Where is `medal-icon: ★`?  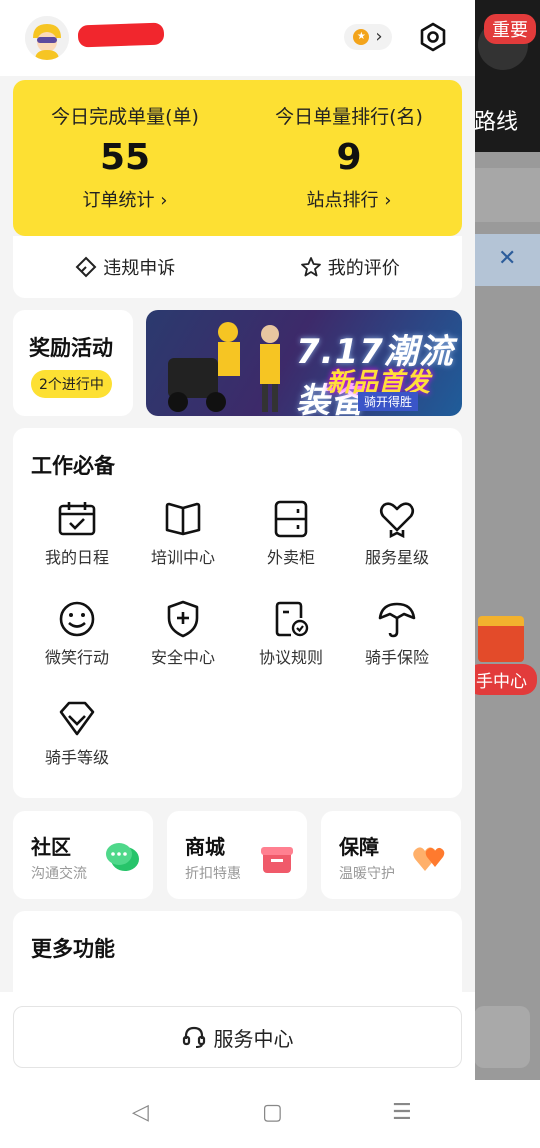 medal-icon: ★ is located at coordinates (361, 37).